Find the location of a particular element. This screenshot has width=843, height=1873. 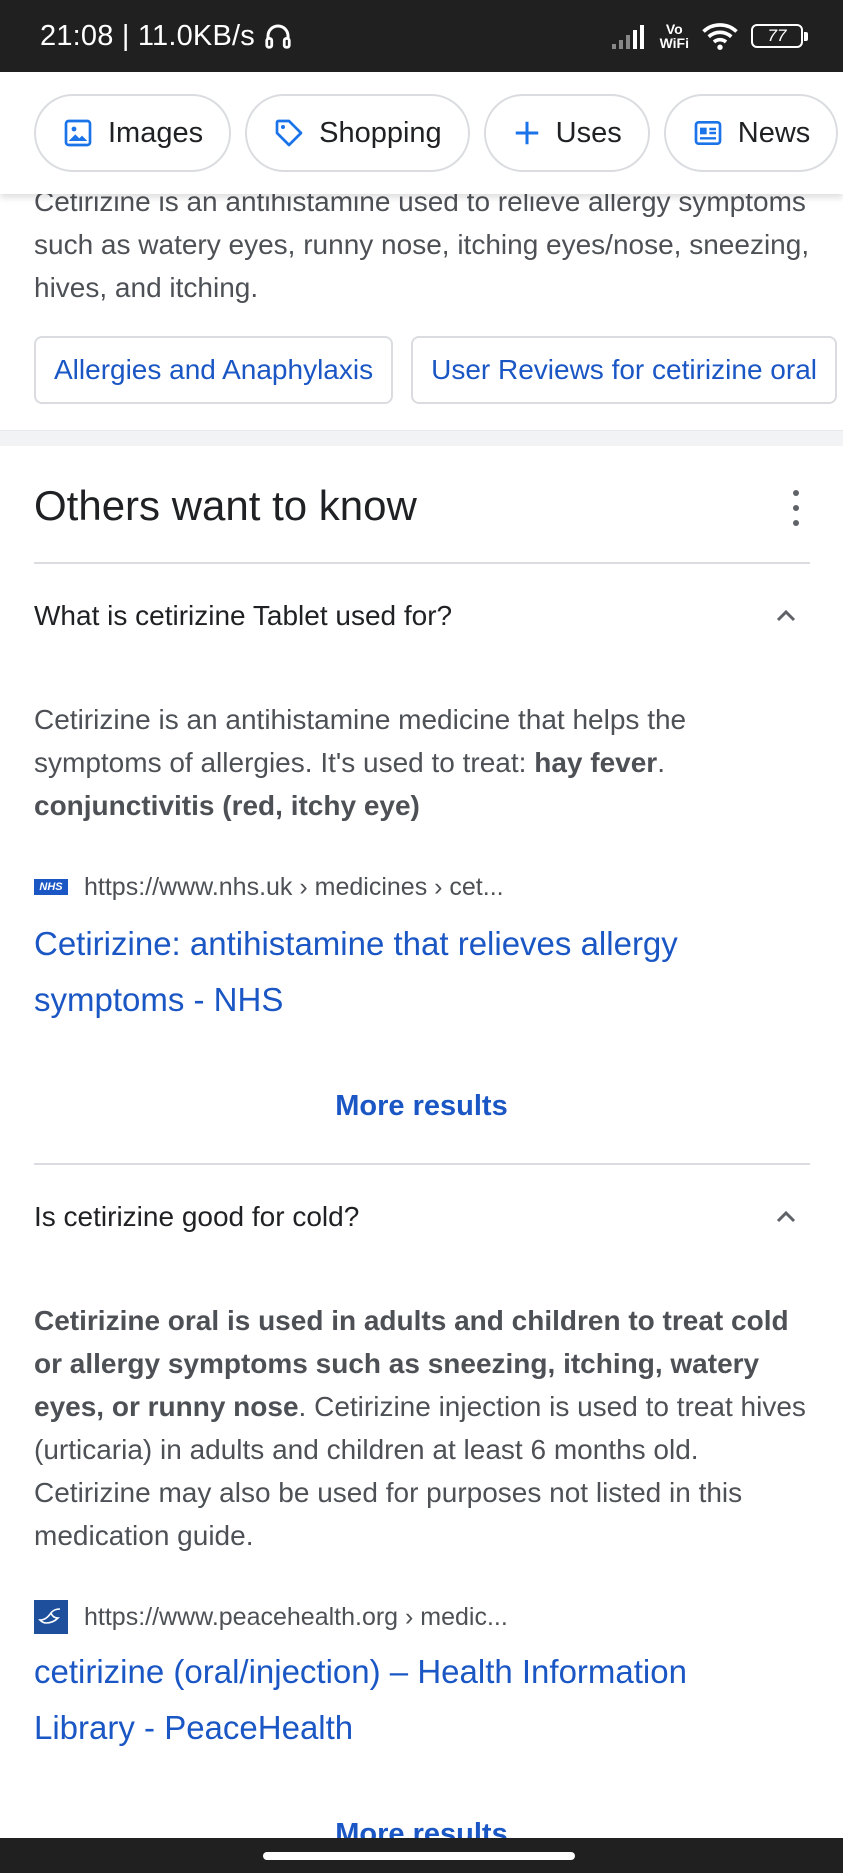

question-row: What is cetirizine Tablet used for? is located at coordinates (422, 616).